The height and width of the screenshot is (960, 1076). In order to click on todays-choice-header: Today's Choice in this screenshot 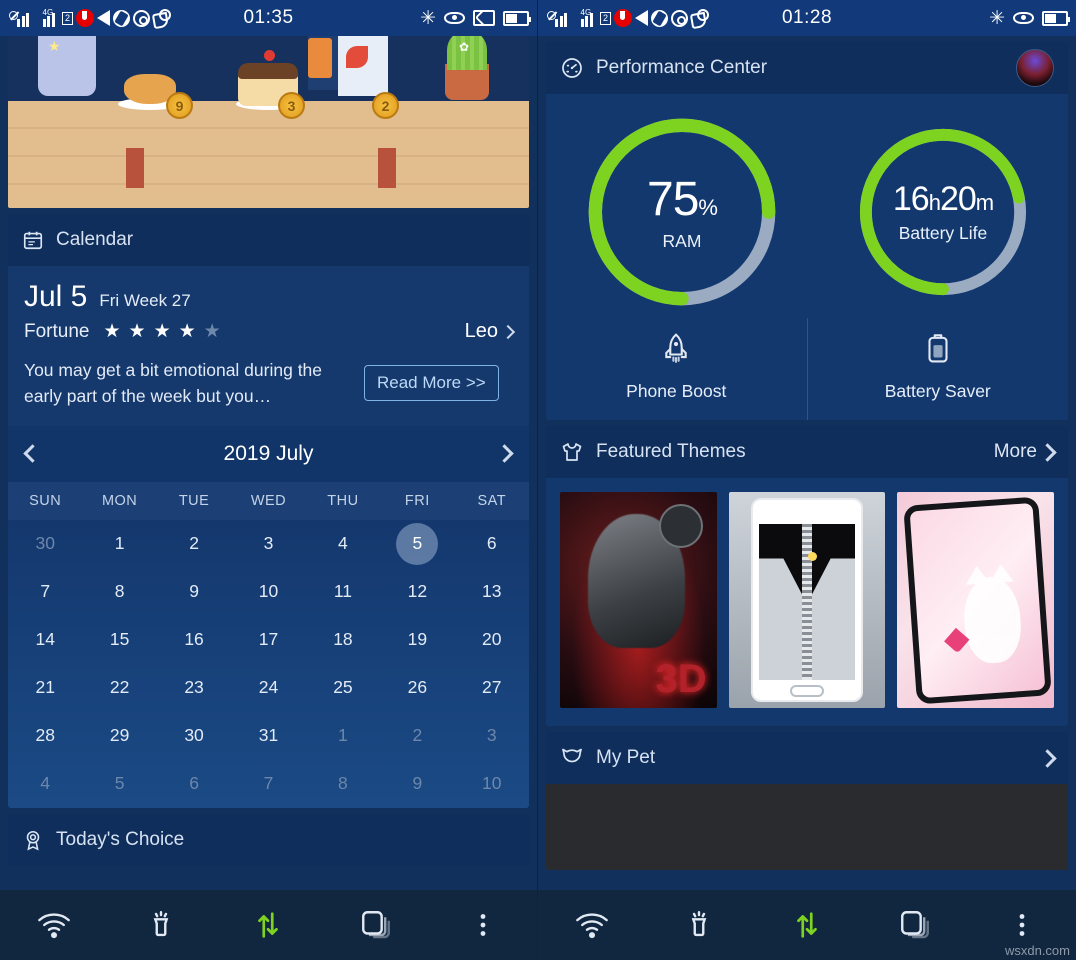, I will do `click(268, 839)`.